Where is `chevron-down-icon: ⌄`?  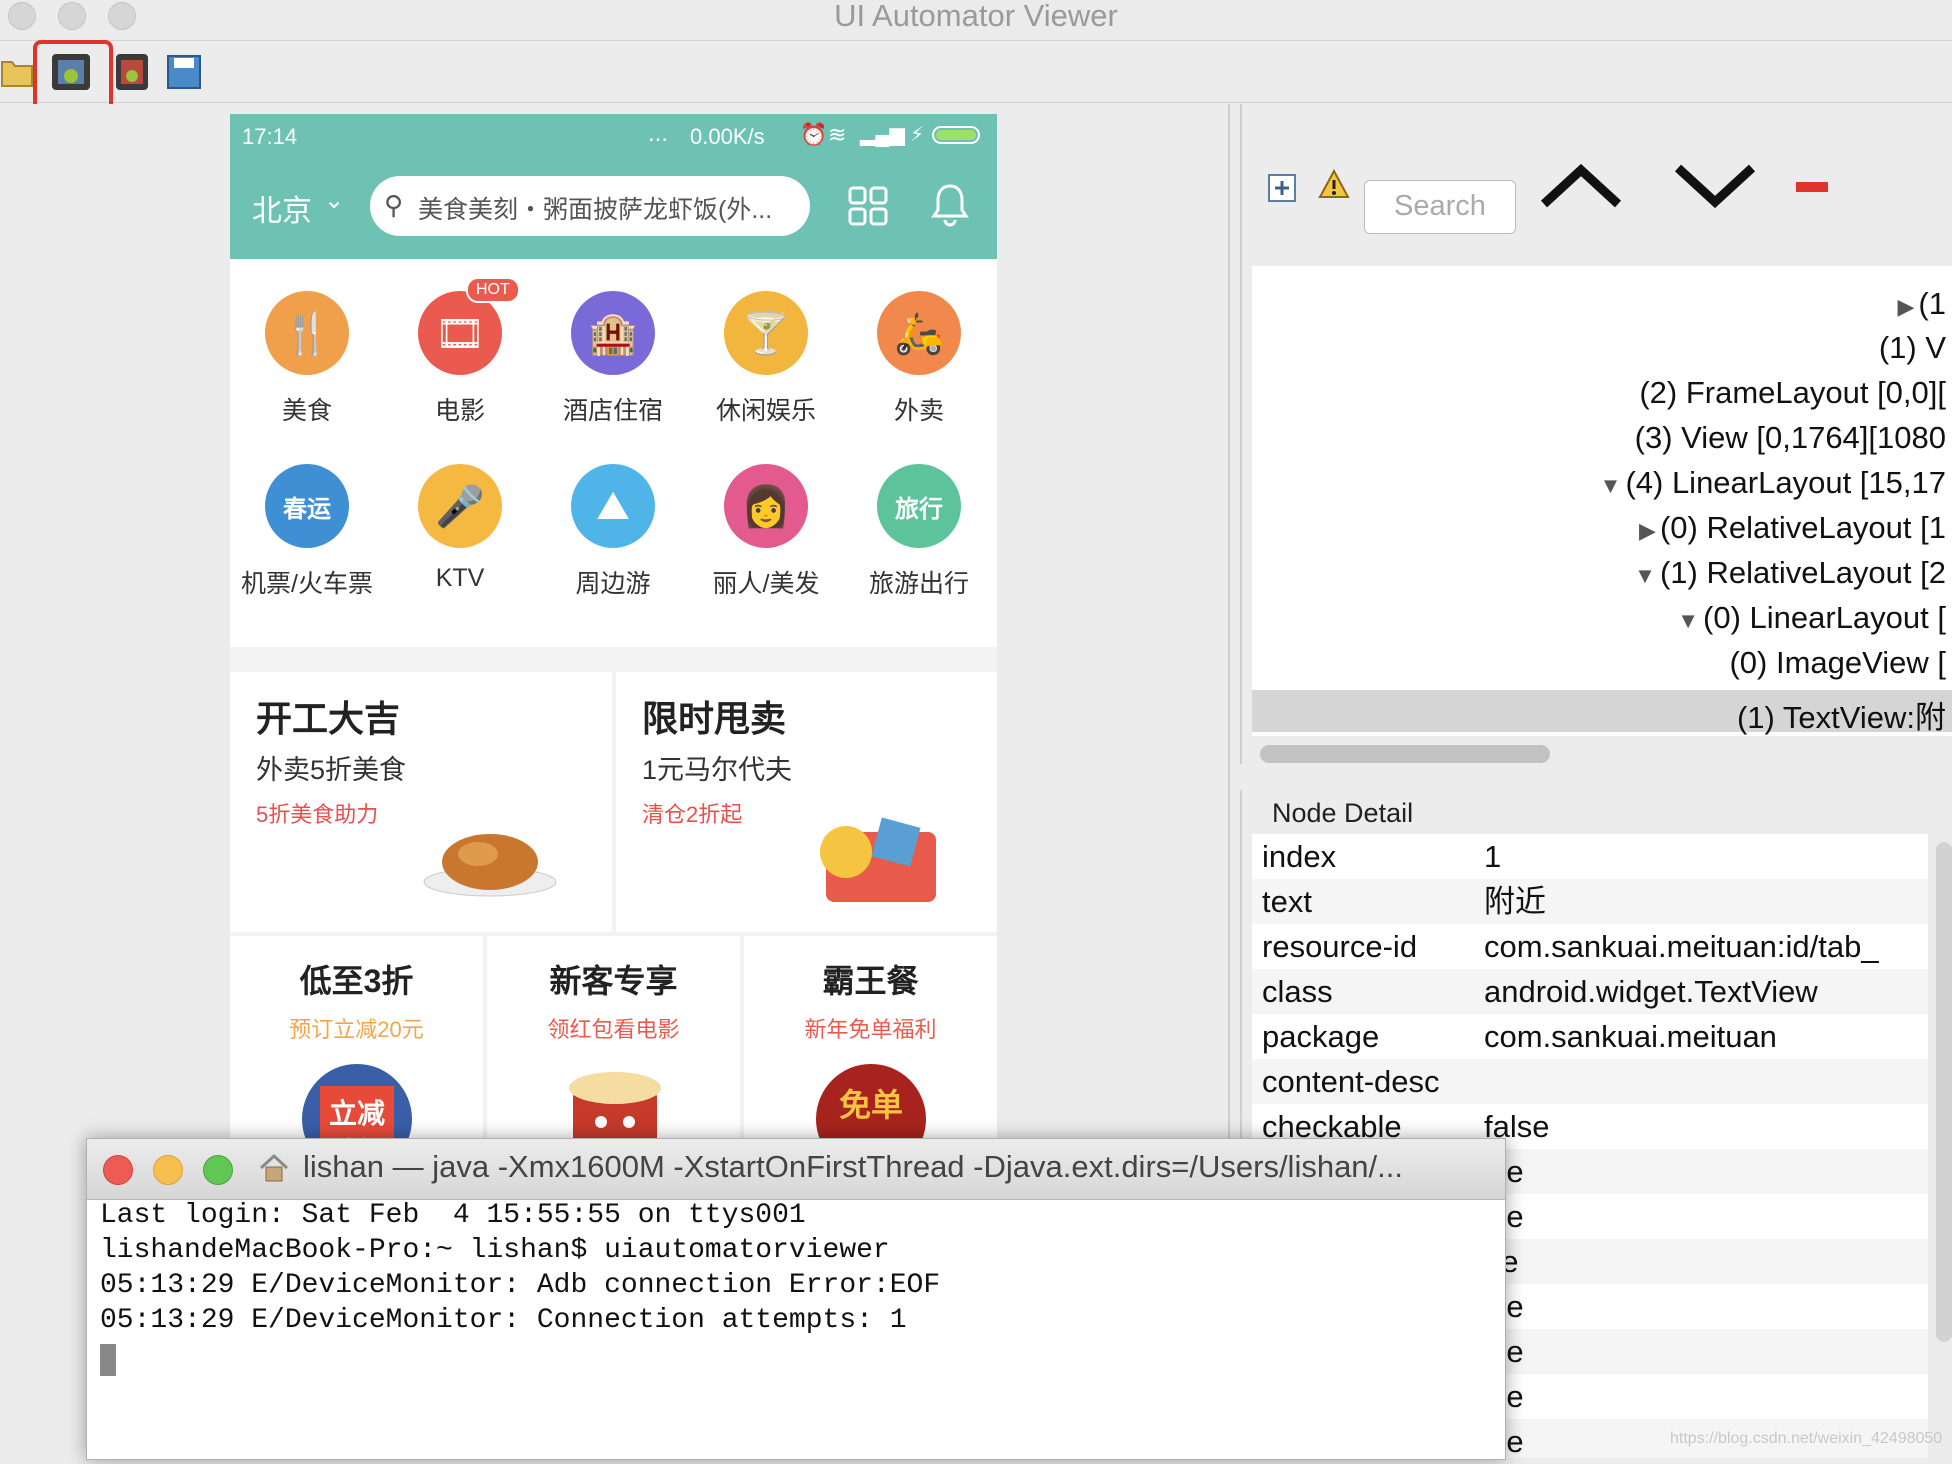 chevron-down-icon: ⌄ is located at coordinates (334, 200).